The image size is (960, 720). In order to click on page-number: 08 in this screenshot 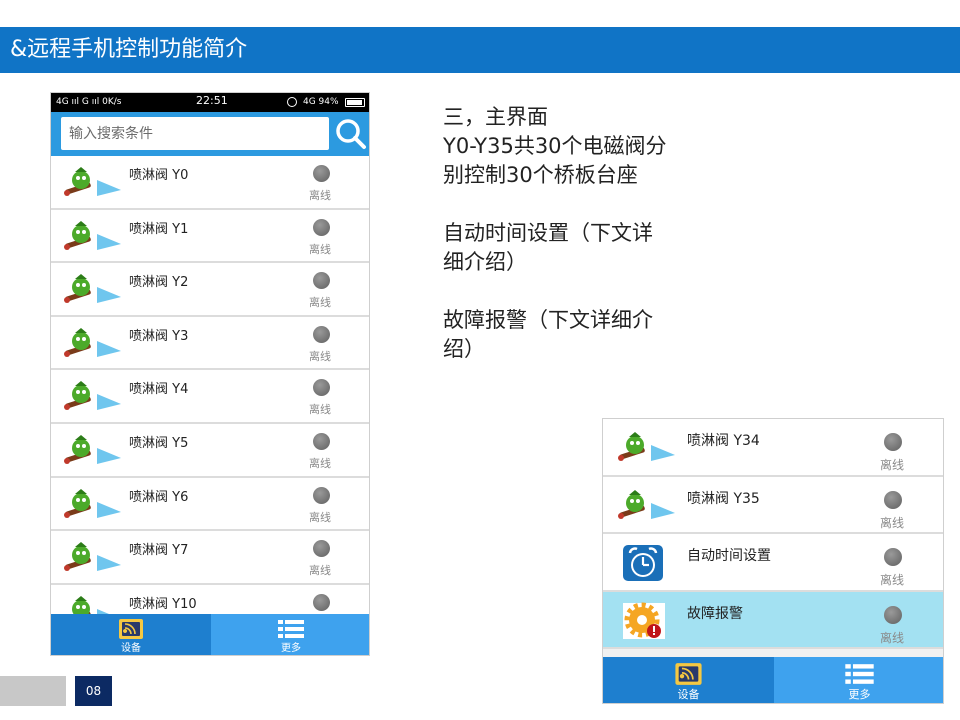, I will do `click(93, 691)`.